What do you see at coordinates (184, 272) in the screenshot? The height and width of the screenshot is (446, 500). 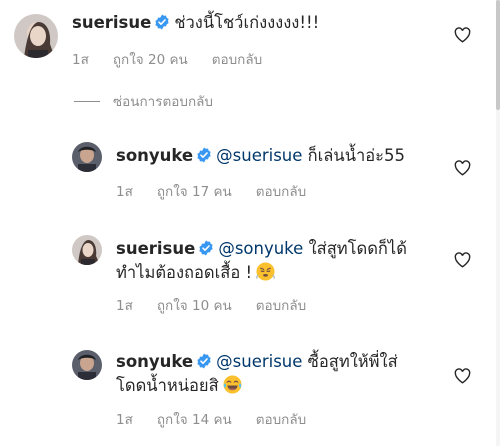 I see `comment-text: ทำไมต้องถอดเสื้อ !` at bounding box center [184, 272].